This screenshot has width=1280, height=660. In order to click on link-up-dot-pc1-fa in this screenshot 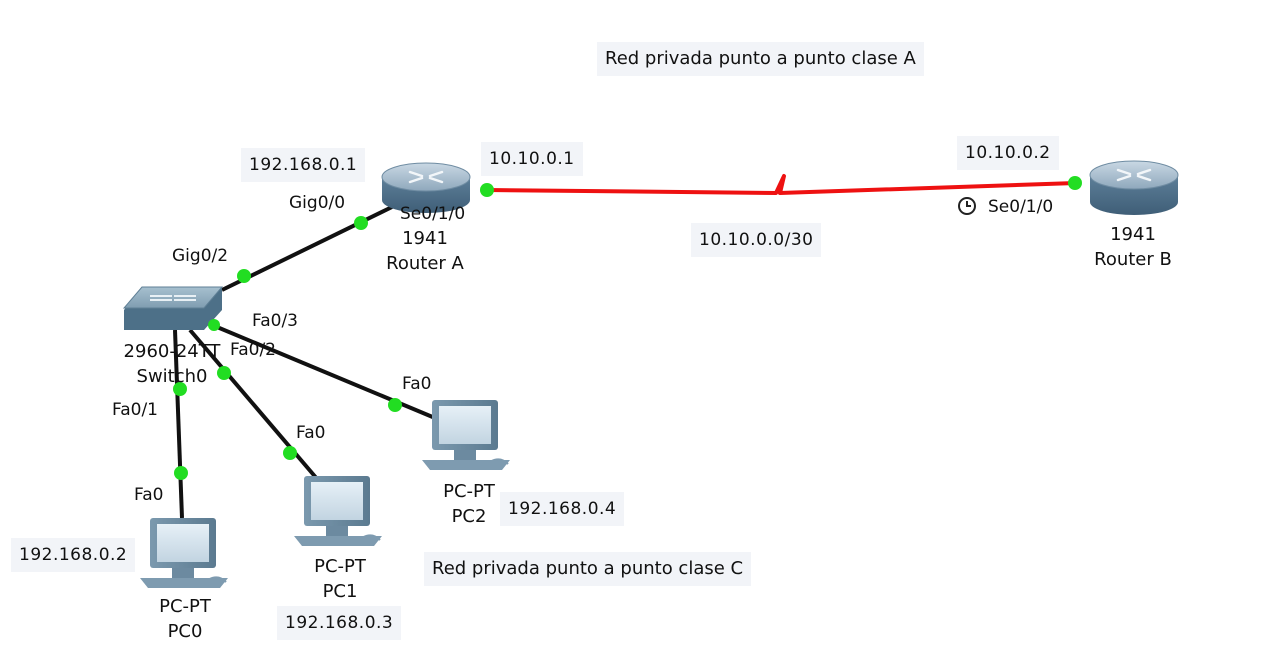, I will do `click(290, 453)`.